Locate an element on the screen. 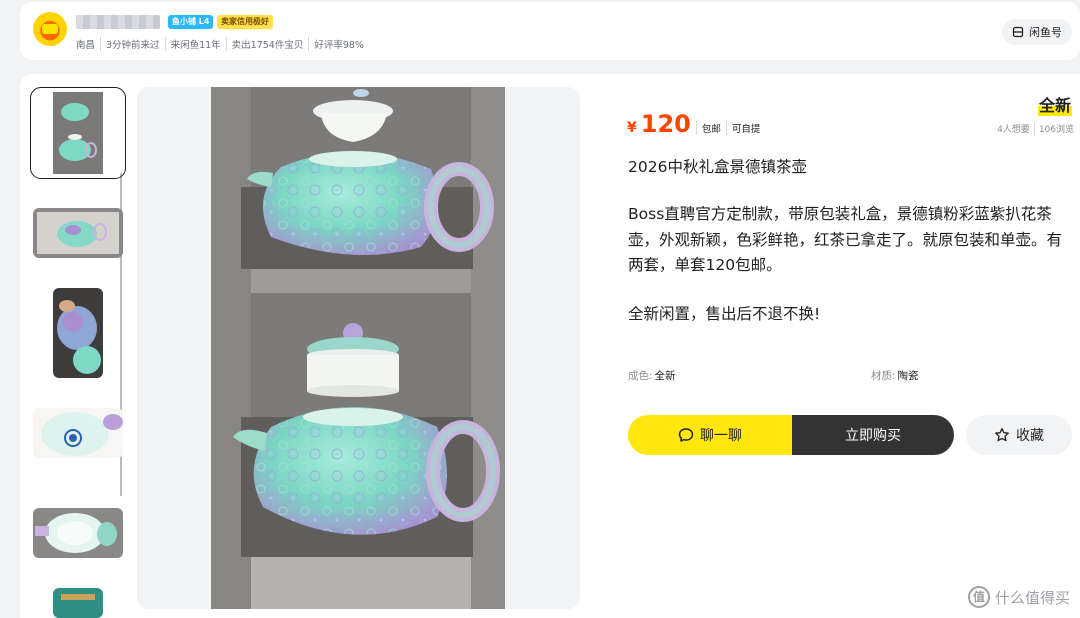 This screenshot has height=618, width=1080. watermark: 值 什么值得买 is located at coordinates (1018, 597).